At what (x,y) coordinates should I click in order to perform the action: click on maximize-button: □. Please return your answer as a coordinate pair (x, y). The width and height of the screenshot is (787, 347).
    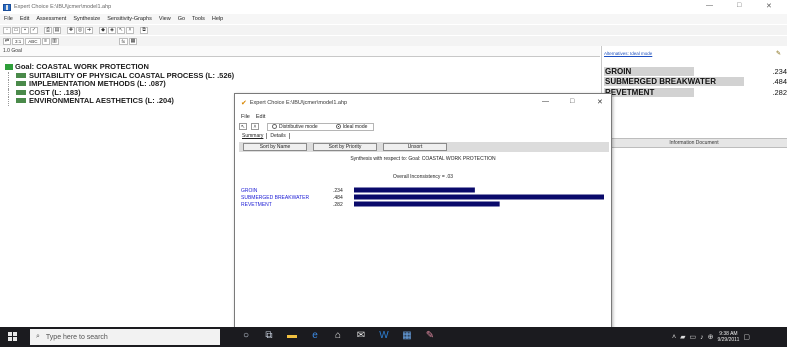
    Looking at the image, I should click on (739, 5).